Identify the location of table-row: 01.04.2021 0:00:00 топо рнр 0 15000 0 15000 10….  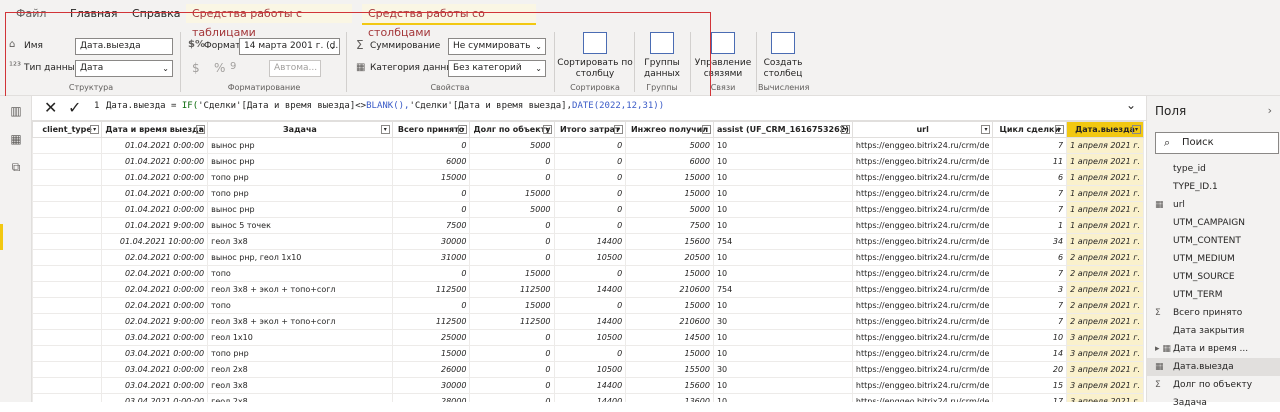
(588, 193).